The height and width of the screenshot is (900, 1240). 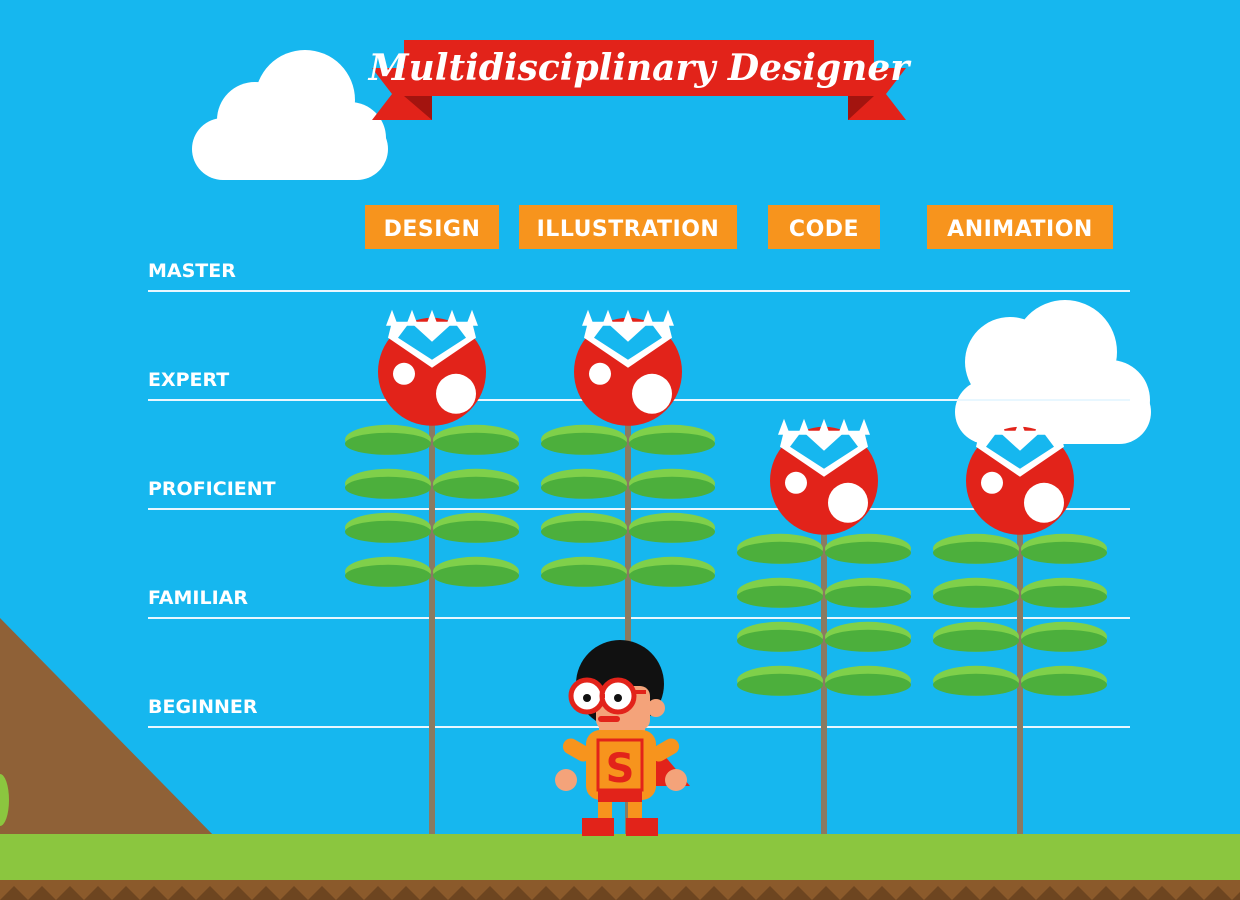 What do you see at coordinates (598, 827) in the screenshot?
I see `hero-boot-left` at bounding box center [598, 827].